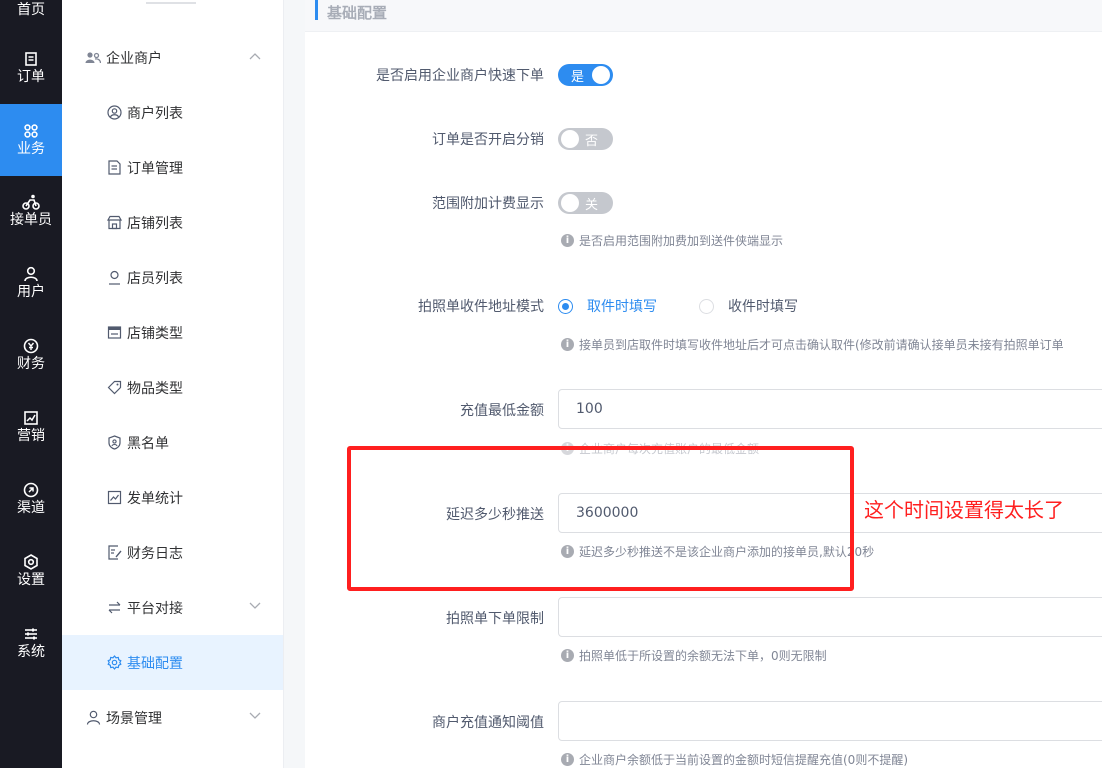 This screenshot has width=1102, height=768. I want to click on range-fee-help: i 是否启用范围附加费加到送件侠端显示, so click(672, 240).